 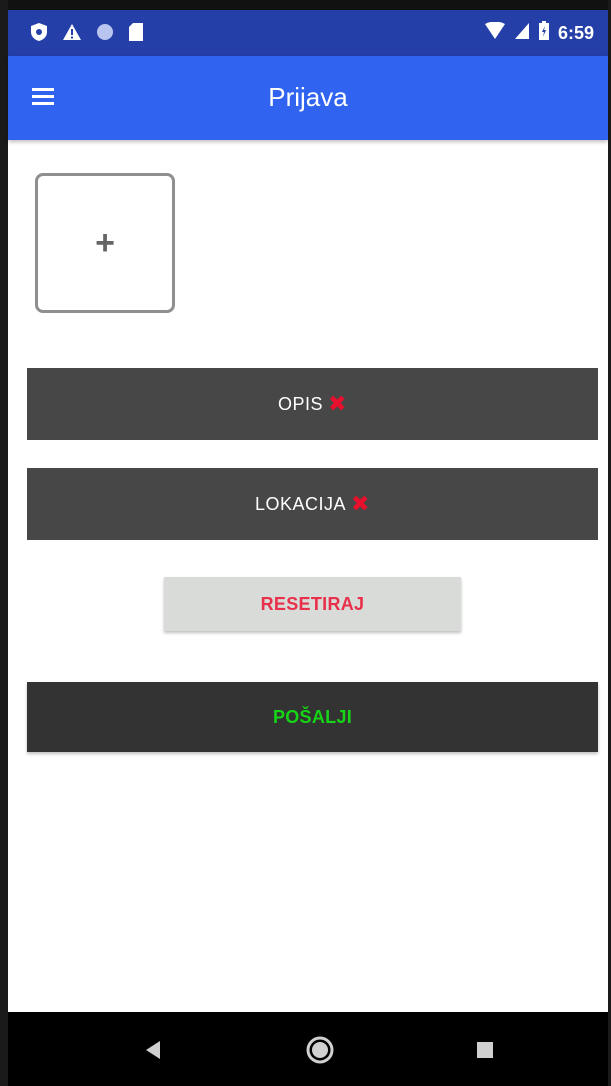 I want to click on status-bar: 6:59, so click(x=308, y=33).